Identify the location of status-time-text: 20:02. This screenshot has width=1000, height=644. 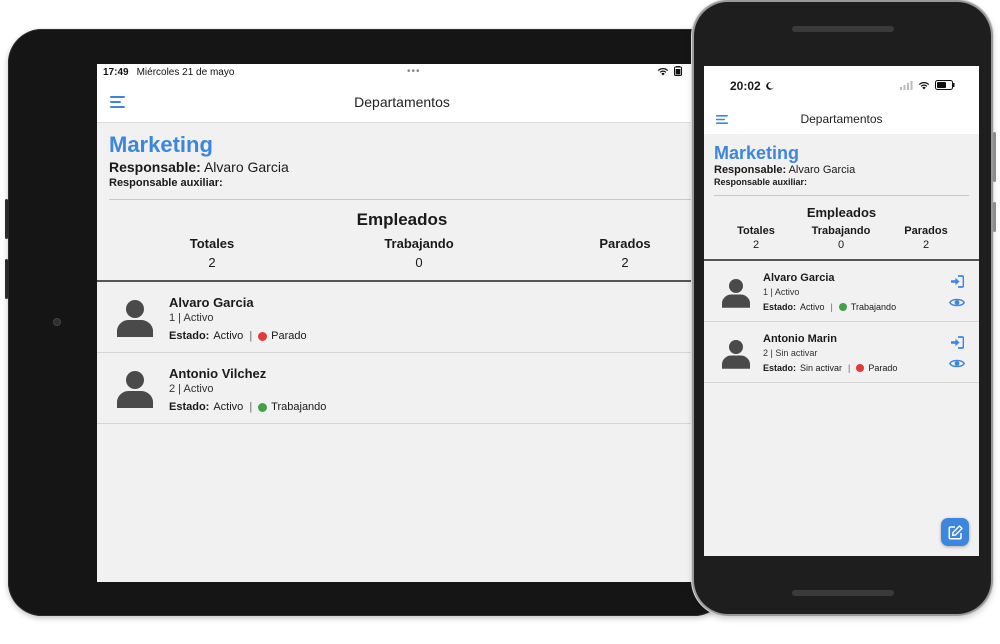
(745, 86).